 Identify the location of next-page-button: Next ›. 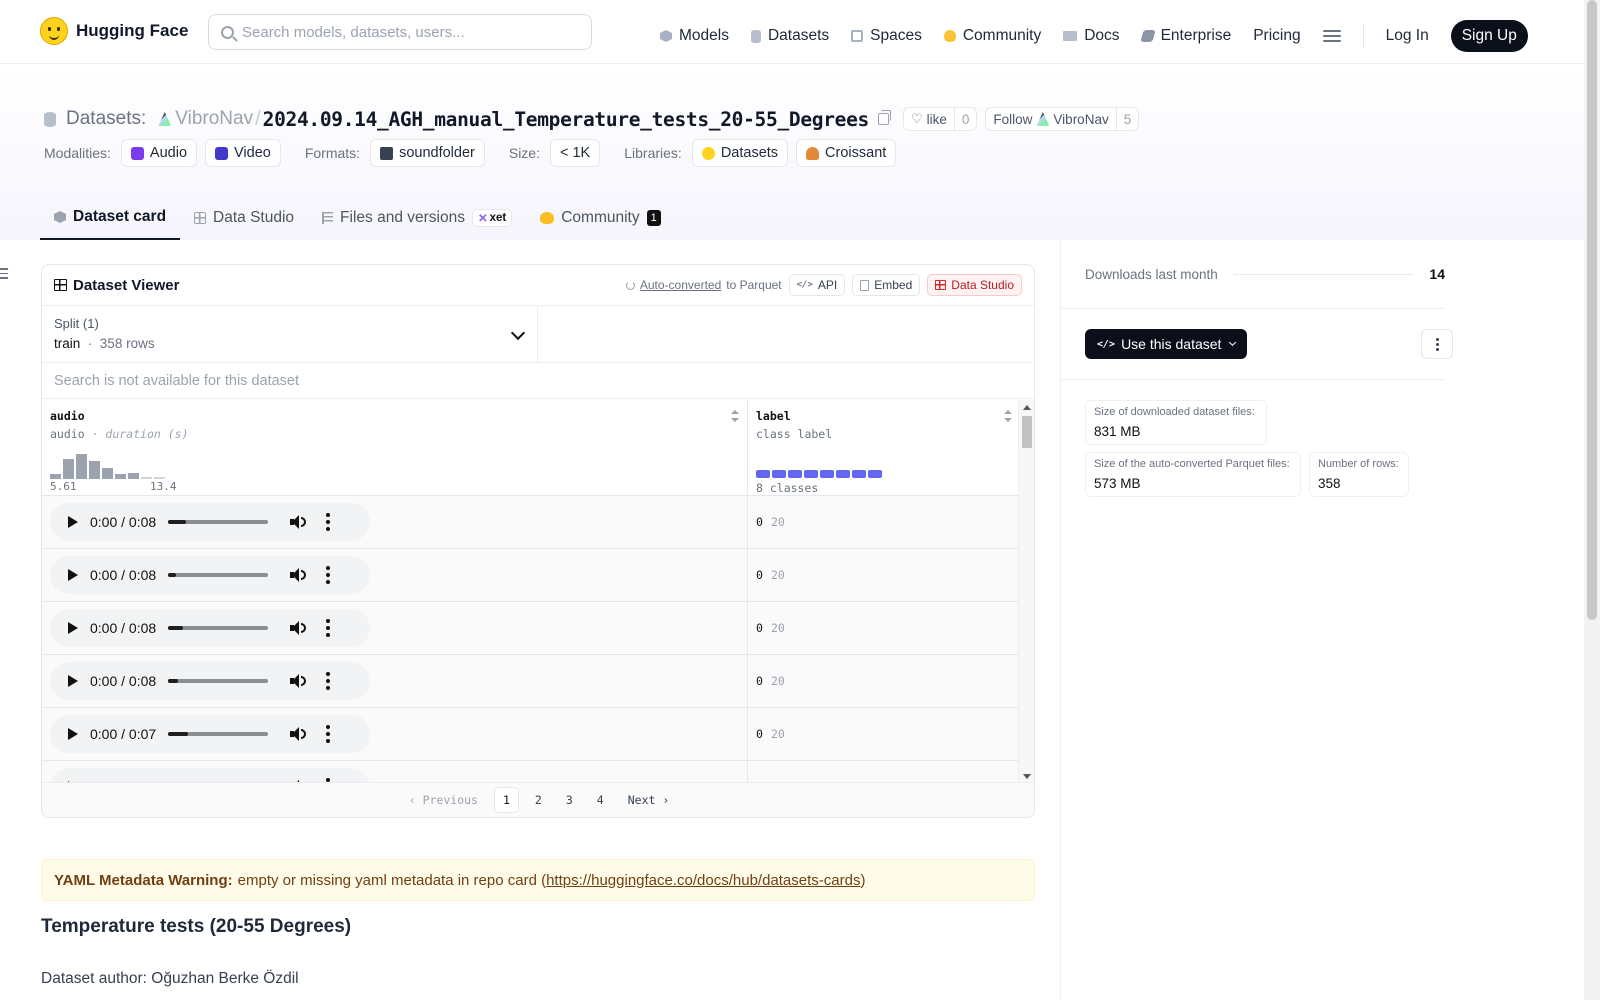
(649, 800).